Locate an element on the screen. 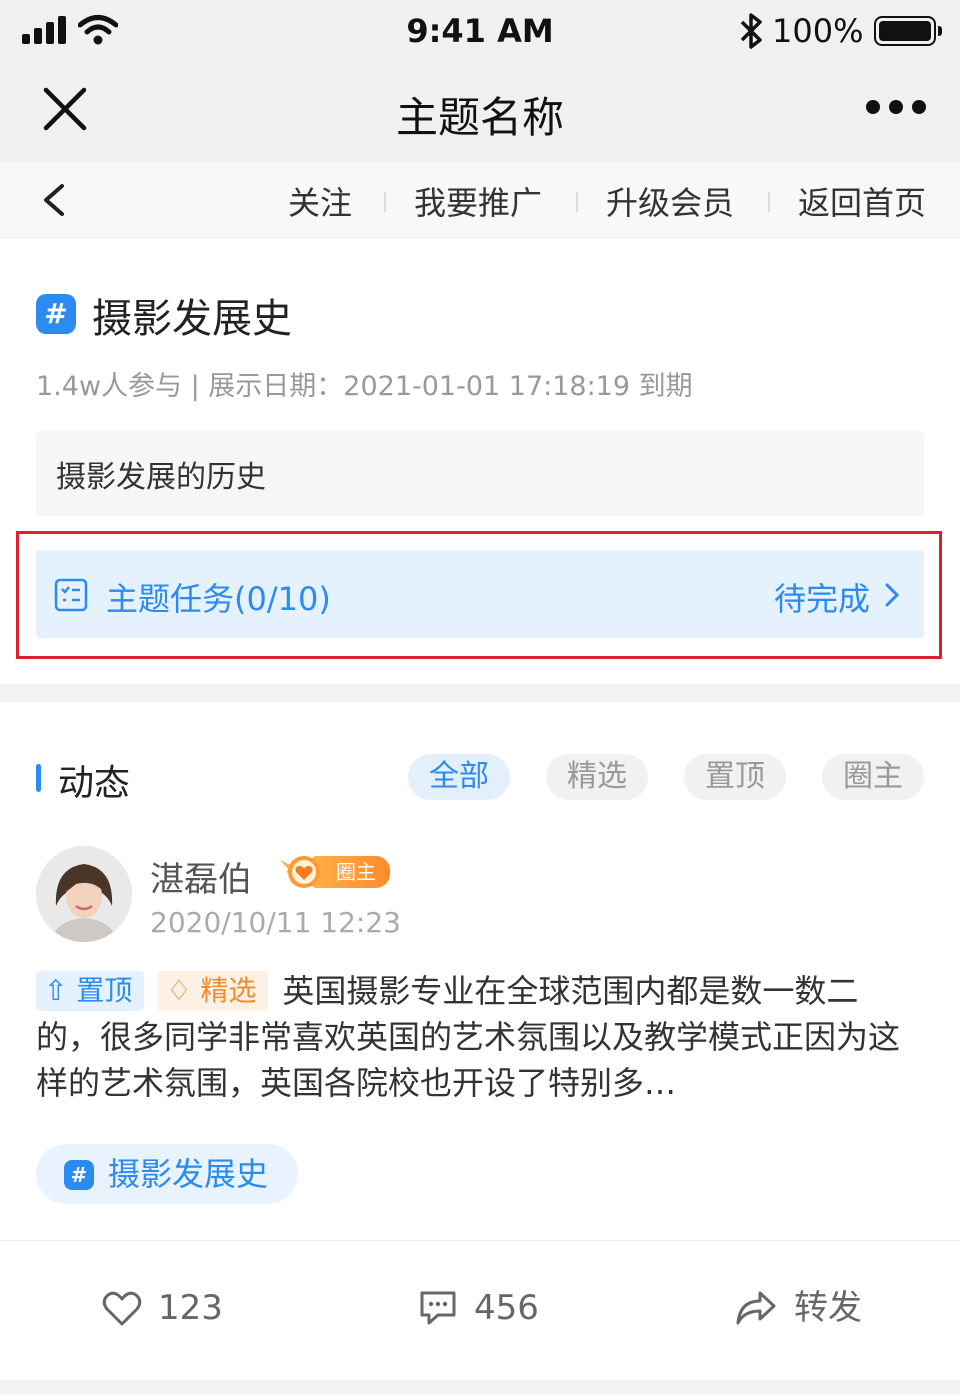  more-icon is located at coordinates (896, 108).